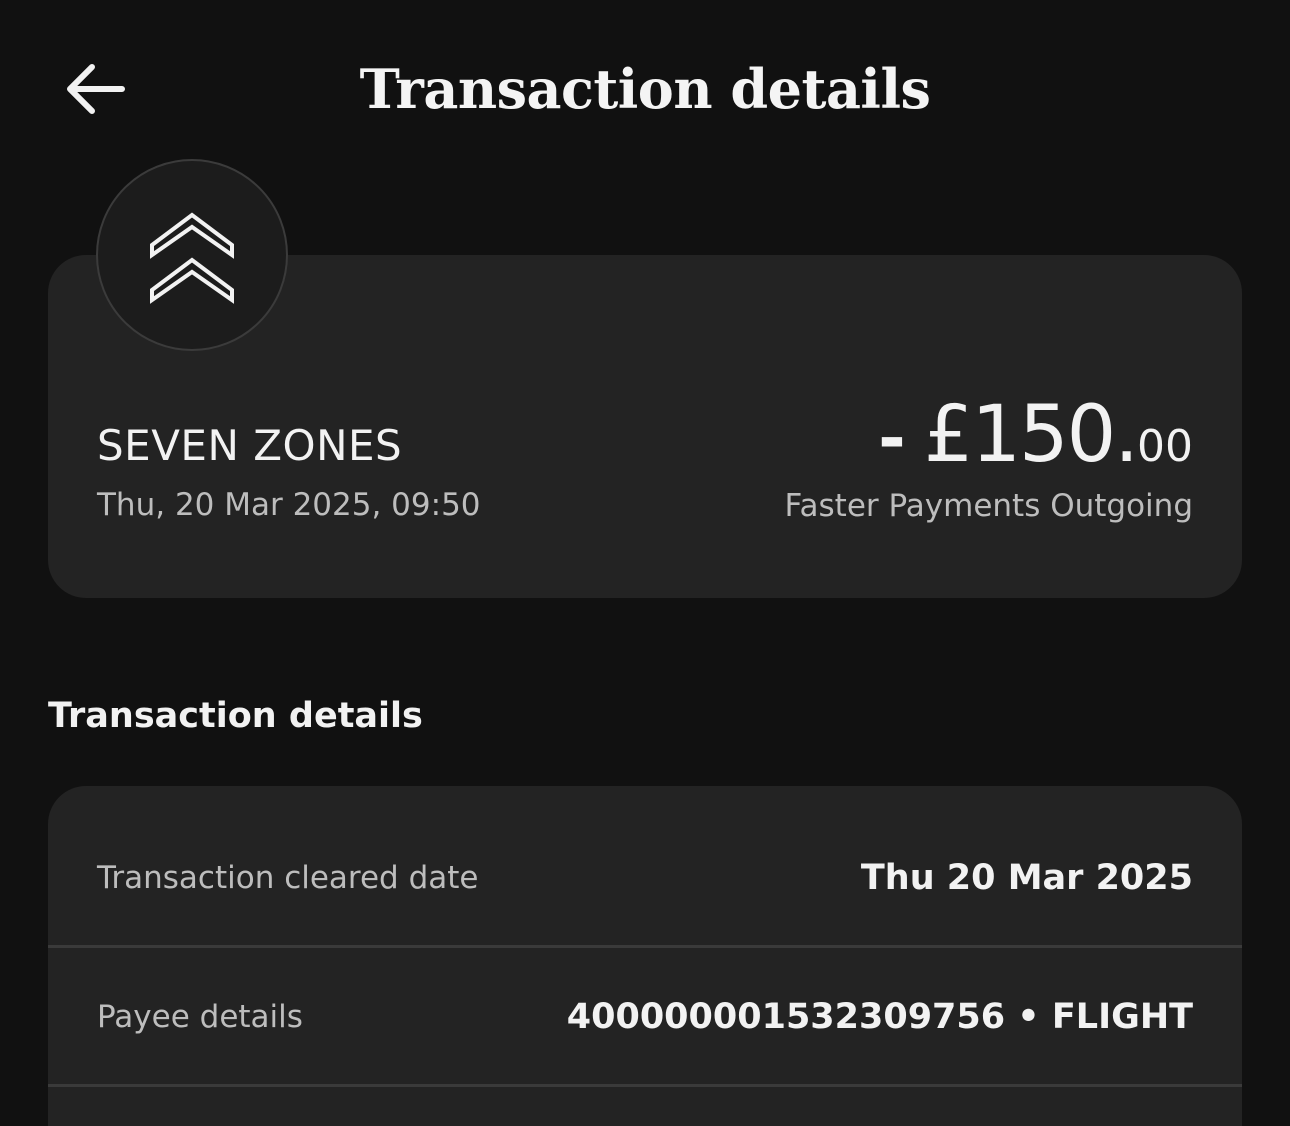 Image resolution: width=1290 pixels, height=1126 pixels. I want to click on detail-value: Thu 20 Mar 2025, so click(1026, 877).